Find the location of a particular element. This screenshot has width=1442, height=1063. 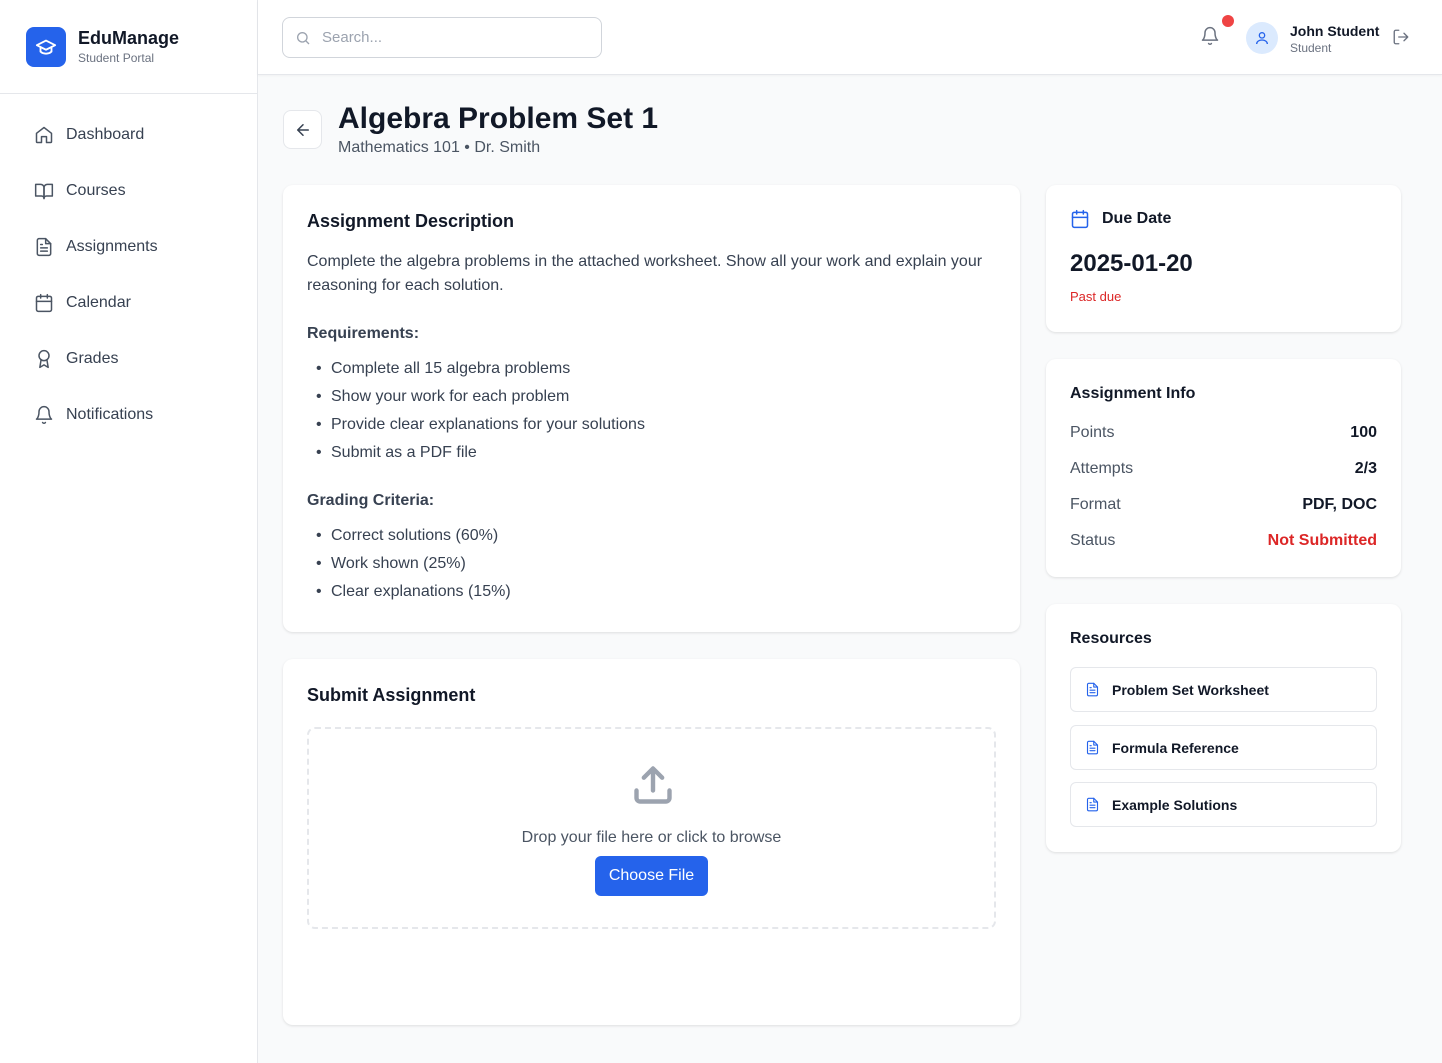

info-row-format: Format PDF, DOC is located at coordinates (1223, 505).